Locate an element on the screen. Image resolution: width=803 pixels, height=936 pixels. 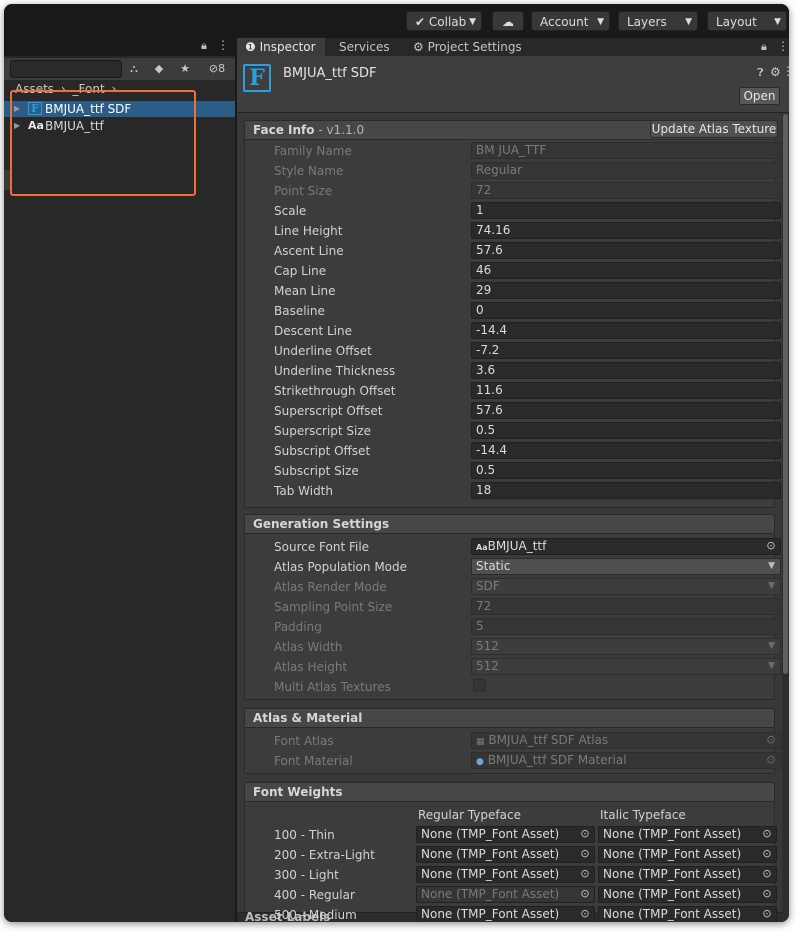
atlas-height-value: 512 is located at coordinates (487, 666).